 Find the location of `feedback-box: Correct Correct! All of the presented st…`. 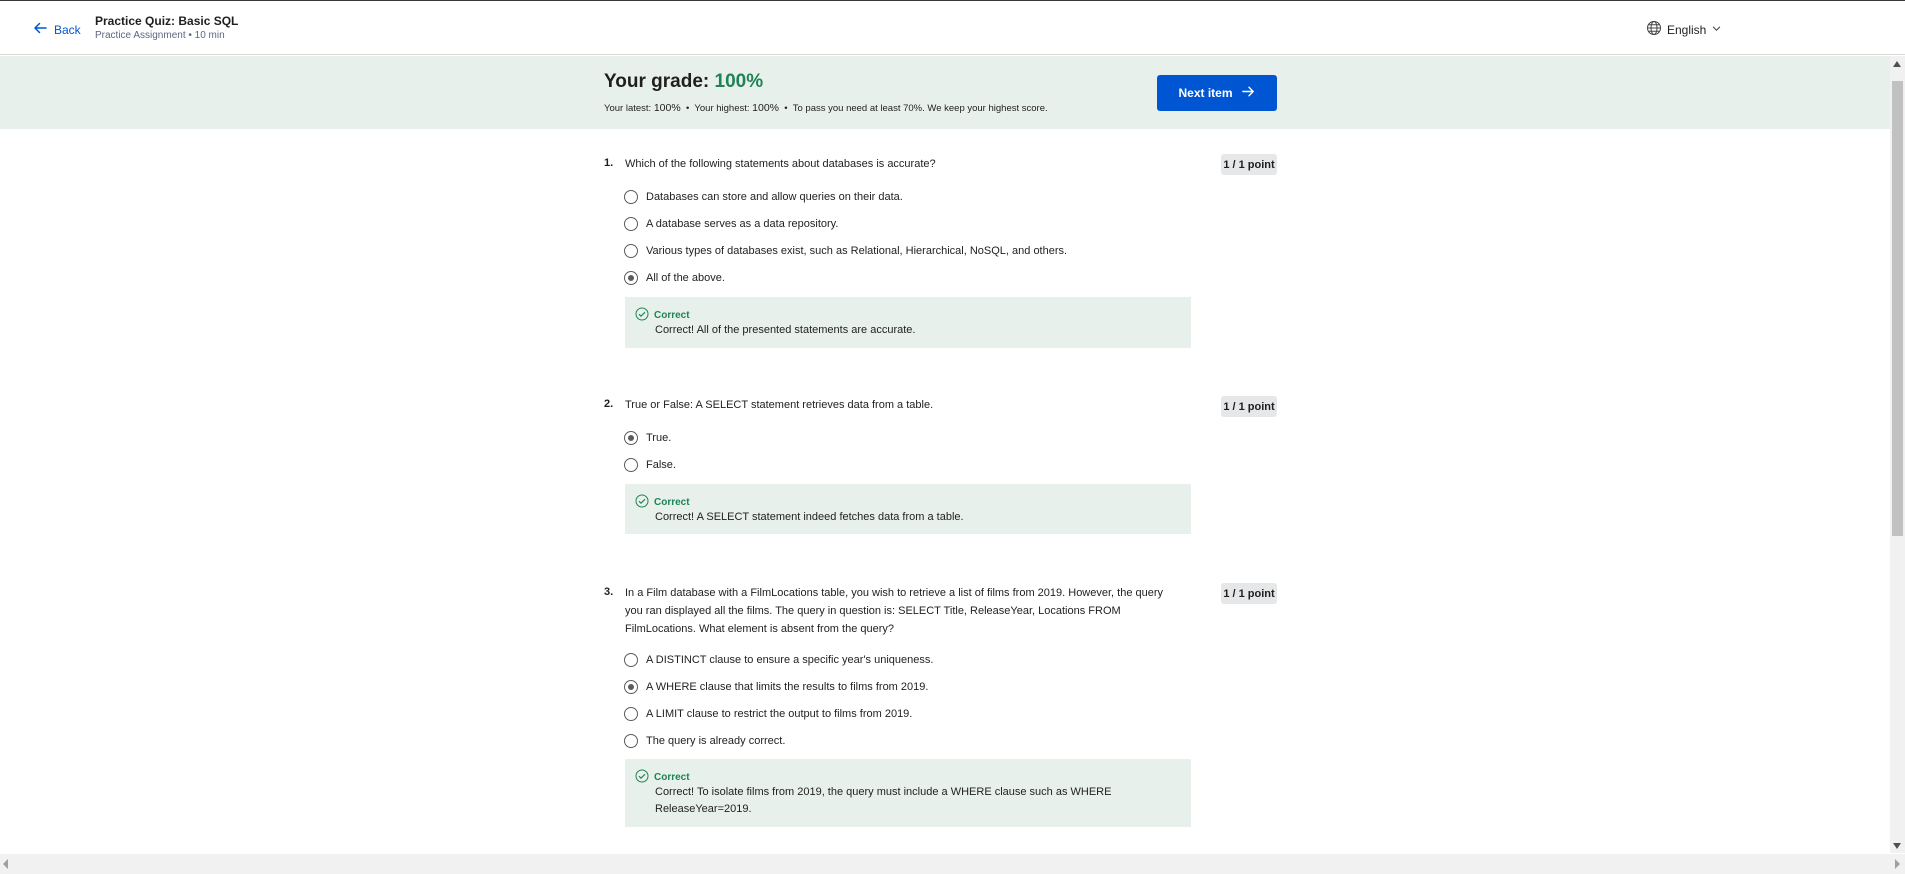

feedback-box: Correct Correct! All of the presented st… is located at coordinates (908, 322).